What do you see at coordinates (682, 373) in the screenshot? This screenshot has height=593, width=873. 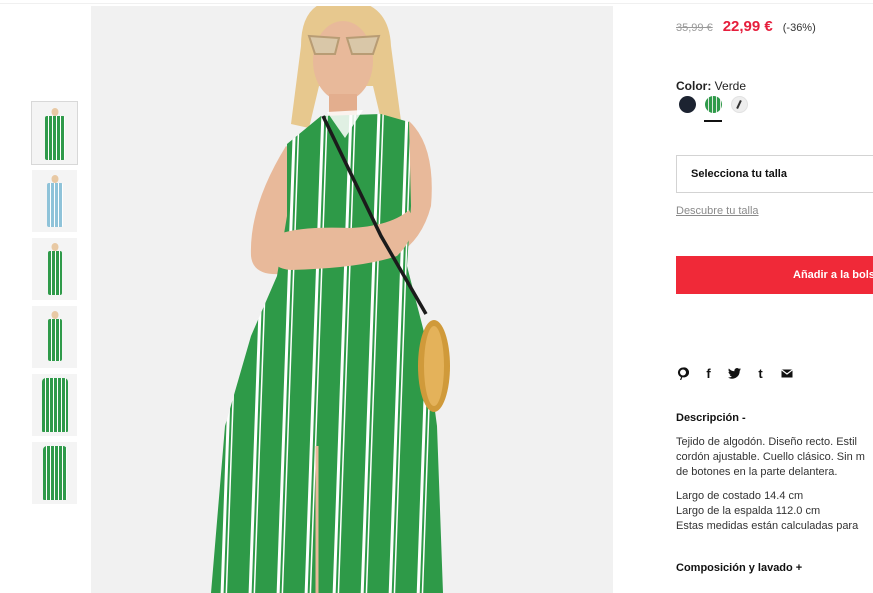 I see `pinterest-icon` at bounding box center [682, 373].